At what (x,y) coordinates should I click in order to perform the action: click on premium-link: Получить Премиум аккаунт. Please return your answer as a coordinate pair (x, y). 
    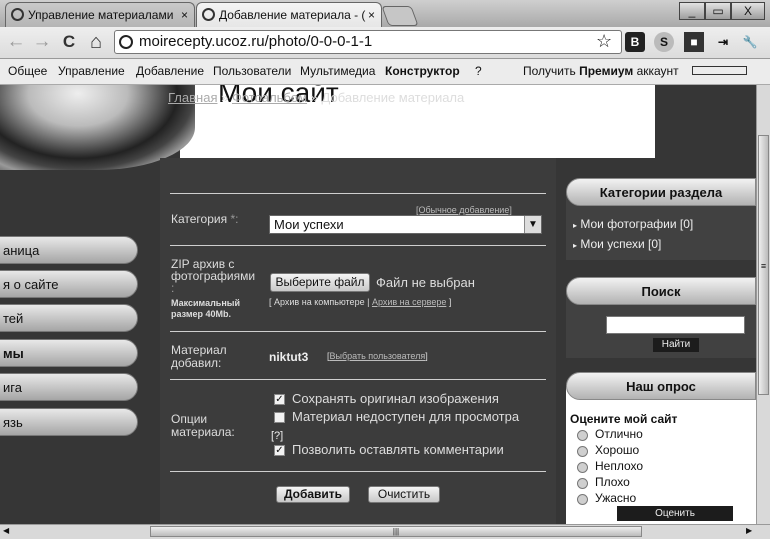
    Looking at the image, I should click on (601, 71).